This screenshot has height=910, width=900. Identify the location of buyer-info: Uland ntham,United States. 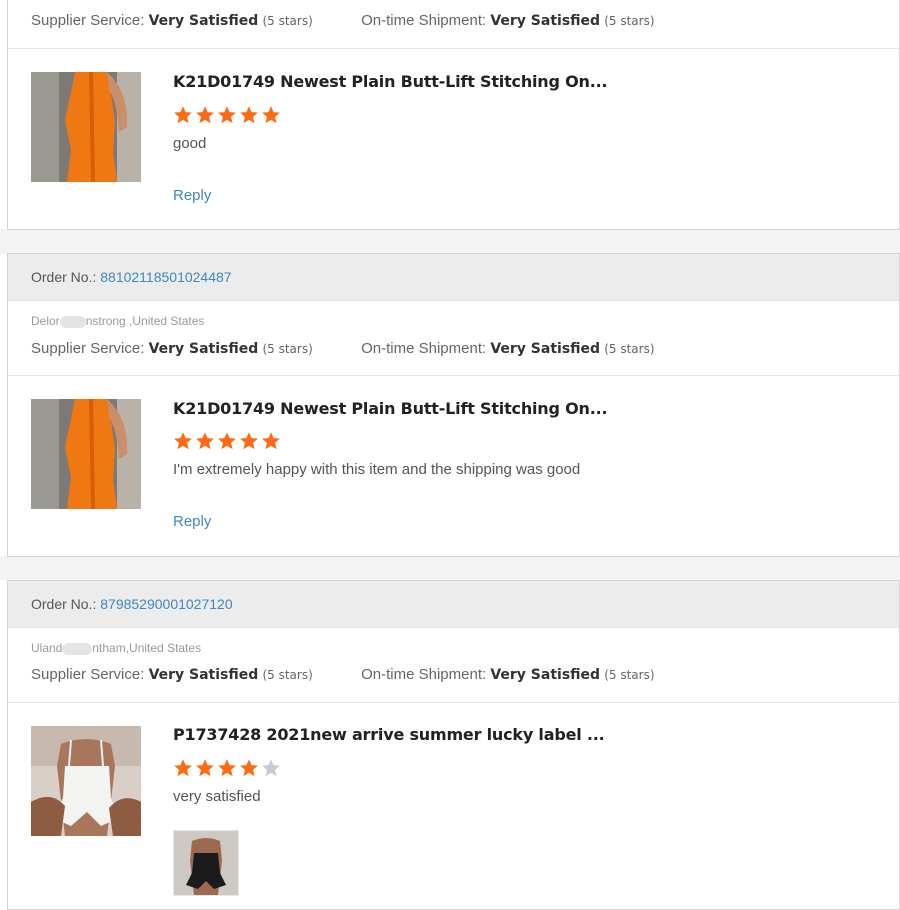
(116, 648).